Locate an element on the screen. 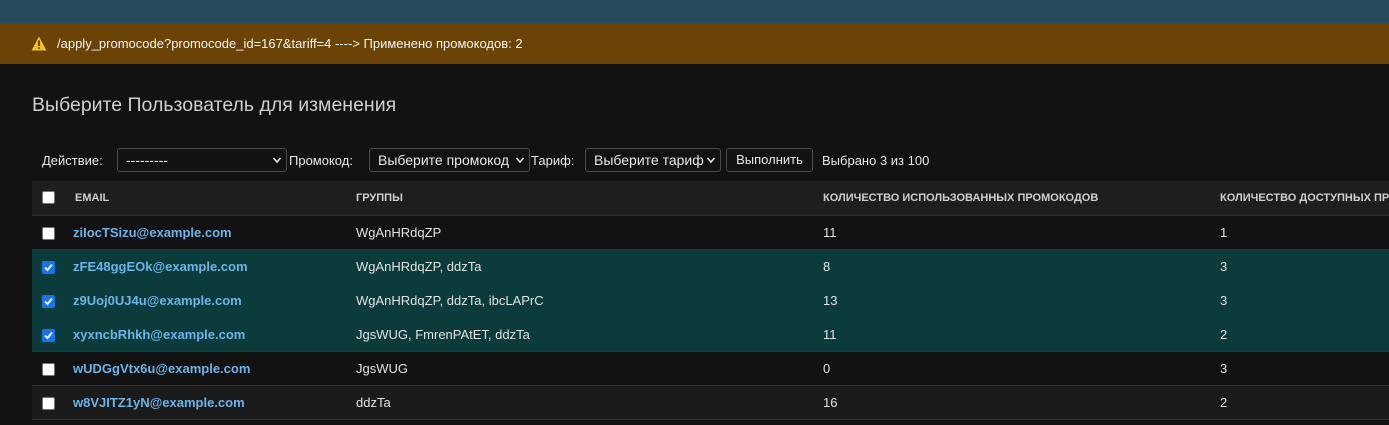  email-link: zFE48ggEOk@example.com is located at coordinates (206, 266).